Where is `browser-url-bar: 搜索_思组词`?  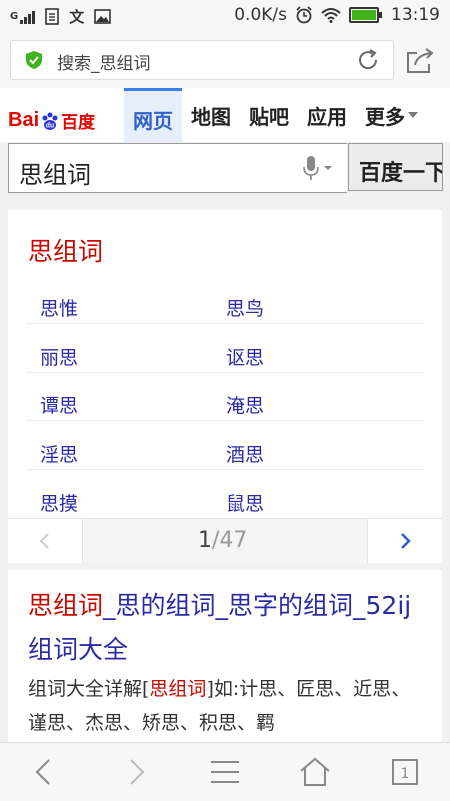 browser-url-bar: 搜索_思组词 is located at coordinates (225, 60).